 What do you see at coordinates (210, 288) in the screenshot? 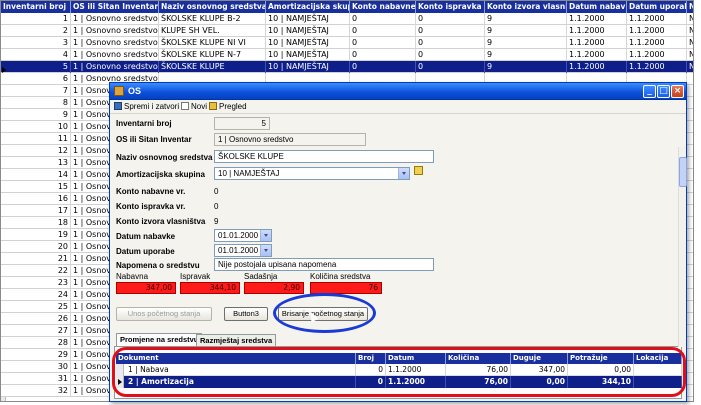
I see `ispravak-value: 344,10` at bounding box center [210, 288].